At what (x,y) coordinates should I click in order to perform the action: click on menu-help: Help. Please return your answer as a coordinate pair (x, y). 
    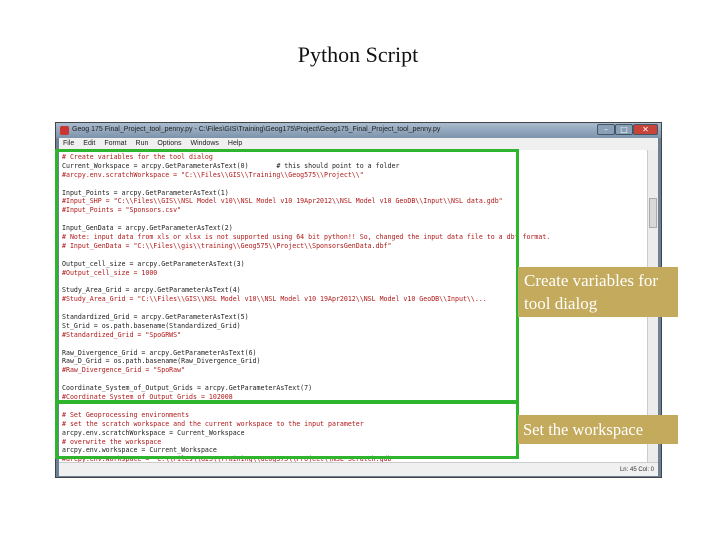
    Looking at the image, I should click on (235, 143).